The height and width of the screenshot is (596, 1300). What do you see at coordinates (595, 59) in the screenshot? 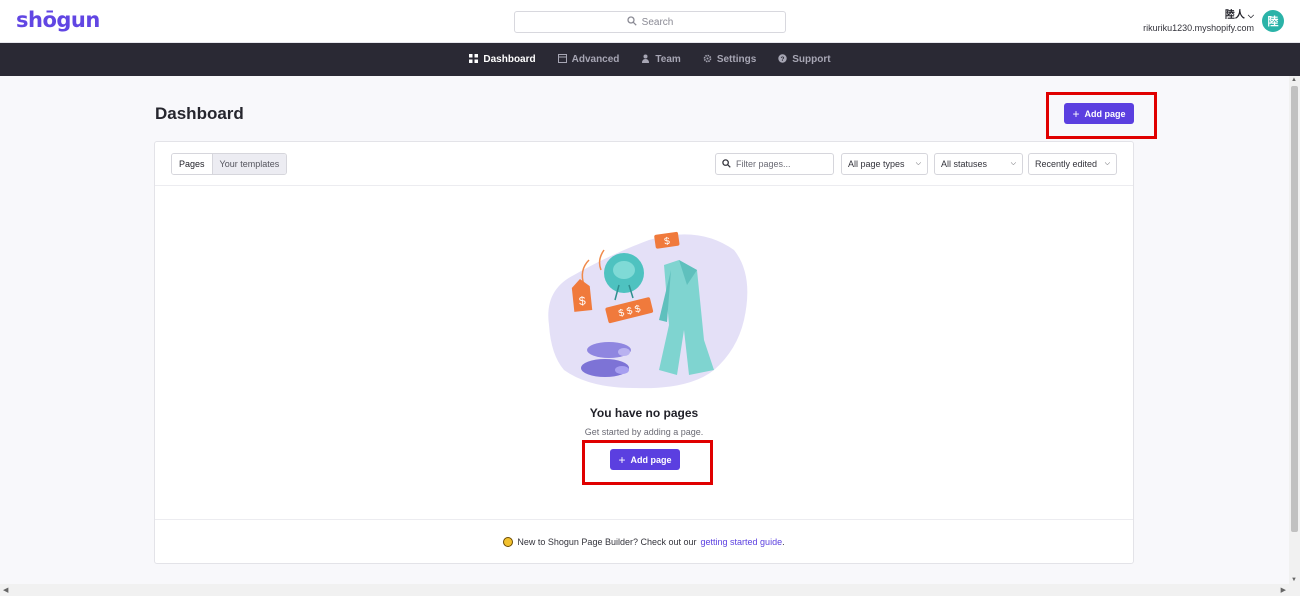
I see `nav-item-label: Advanced` at bounding box center [595, 59].